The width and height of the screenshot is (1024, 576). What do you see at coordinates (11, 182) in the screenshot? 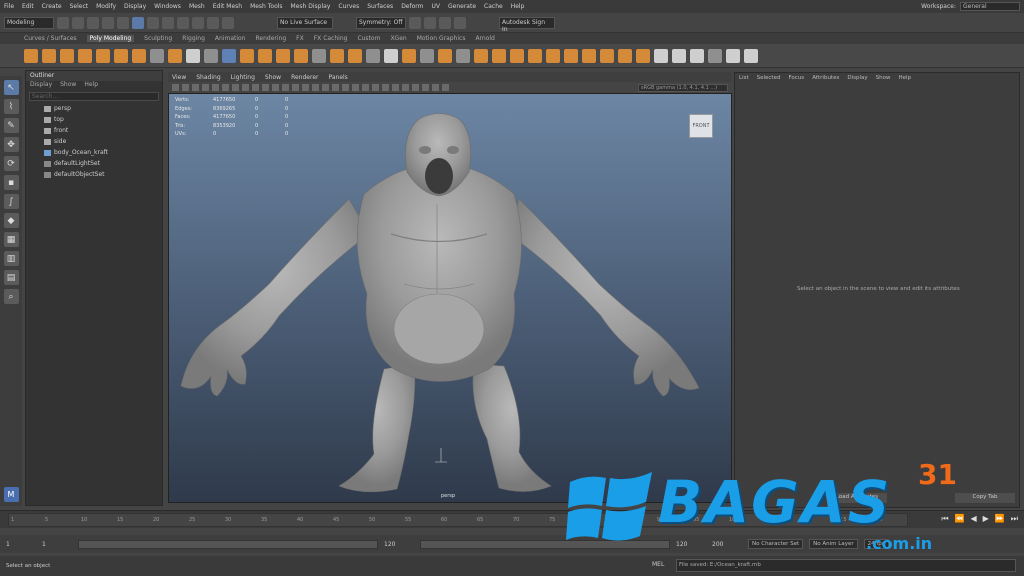
I see `scale-tool-icon: ▪` at bounding box center [11, 182].